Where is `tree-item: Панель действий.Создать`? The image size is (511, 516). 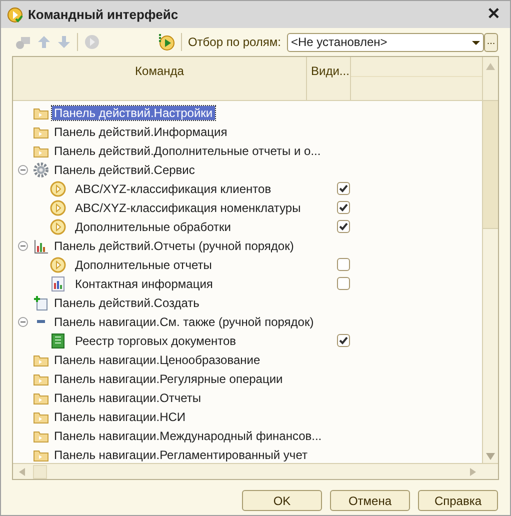
tree-item: Панель действий.Создать is located at coordinates (127, 303).